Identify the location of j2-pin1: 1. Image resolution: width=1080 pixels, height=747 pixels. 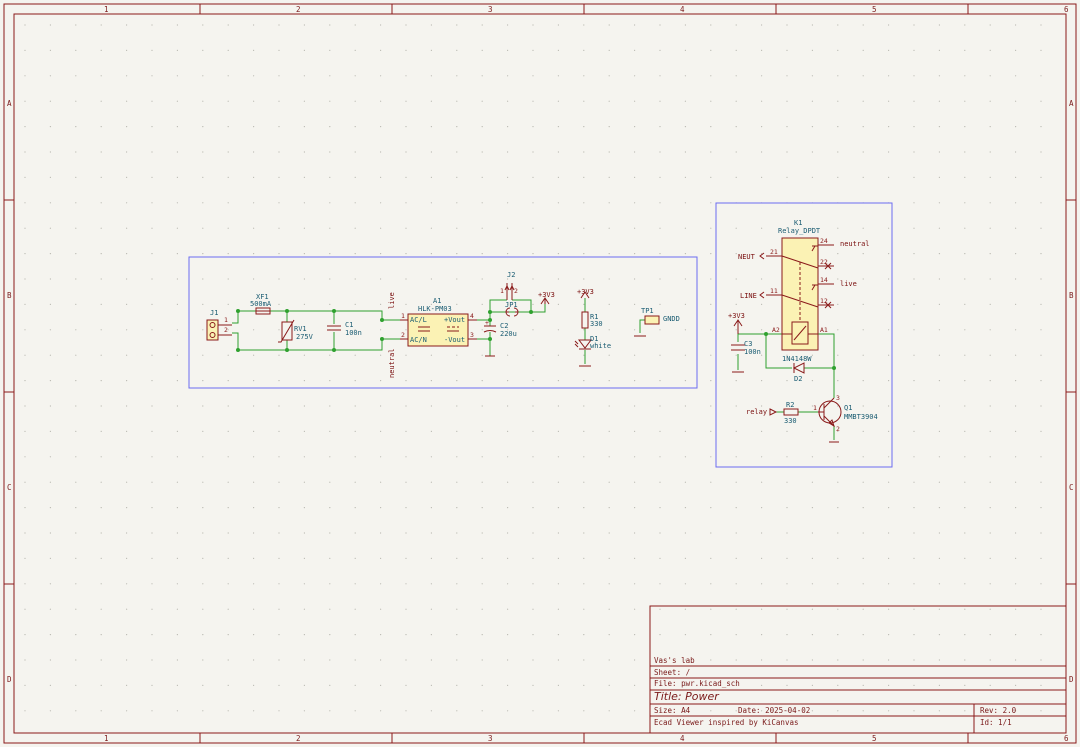
(502, 291).